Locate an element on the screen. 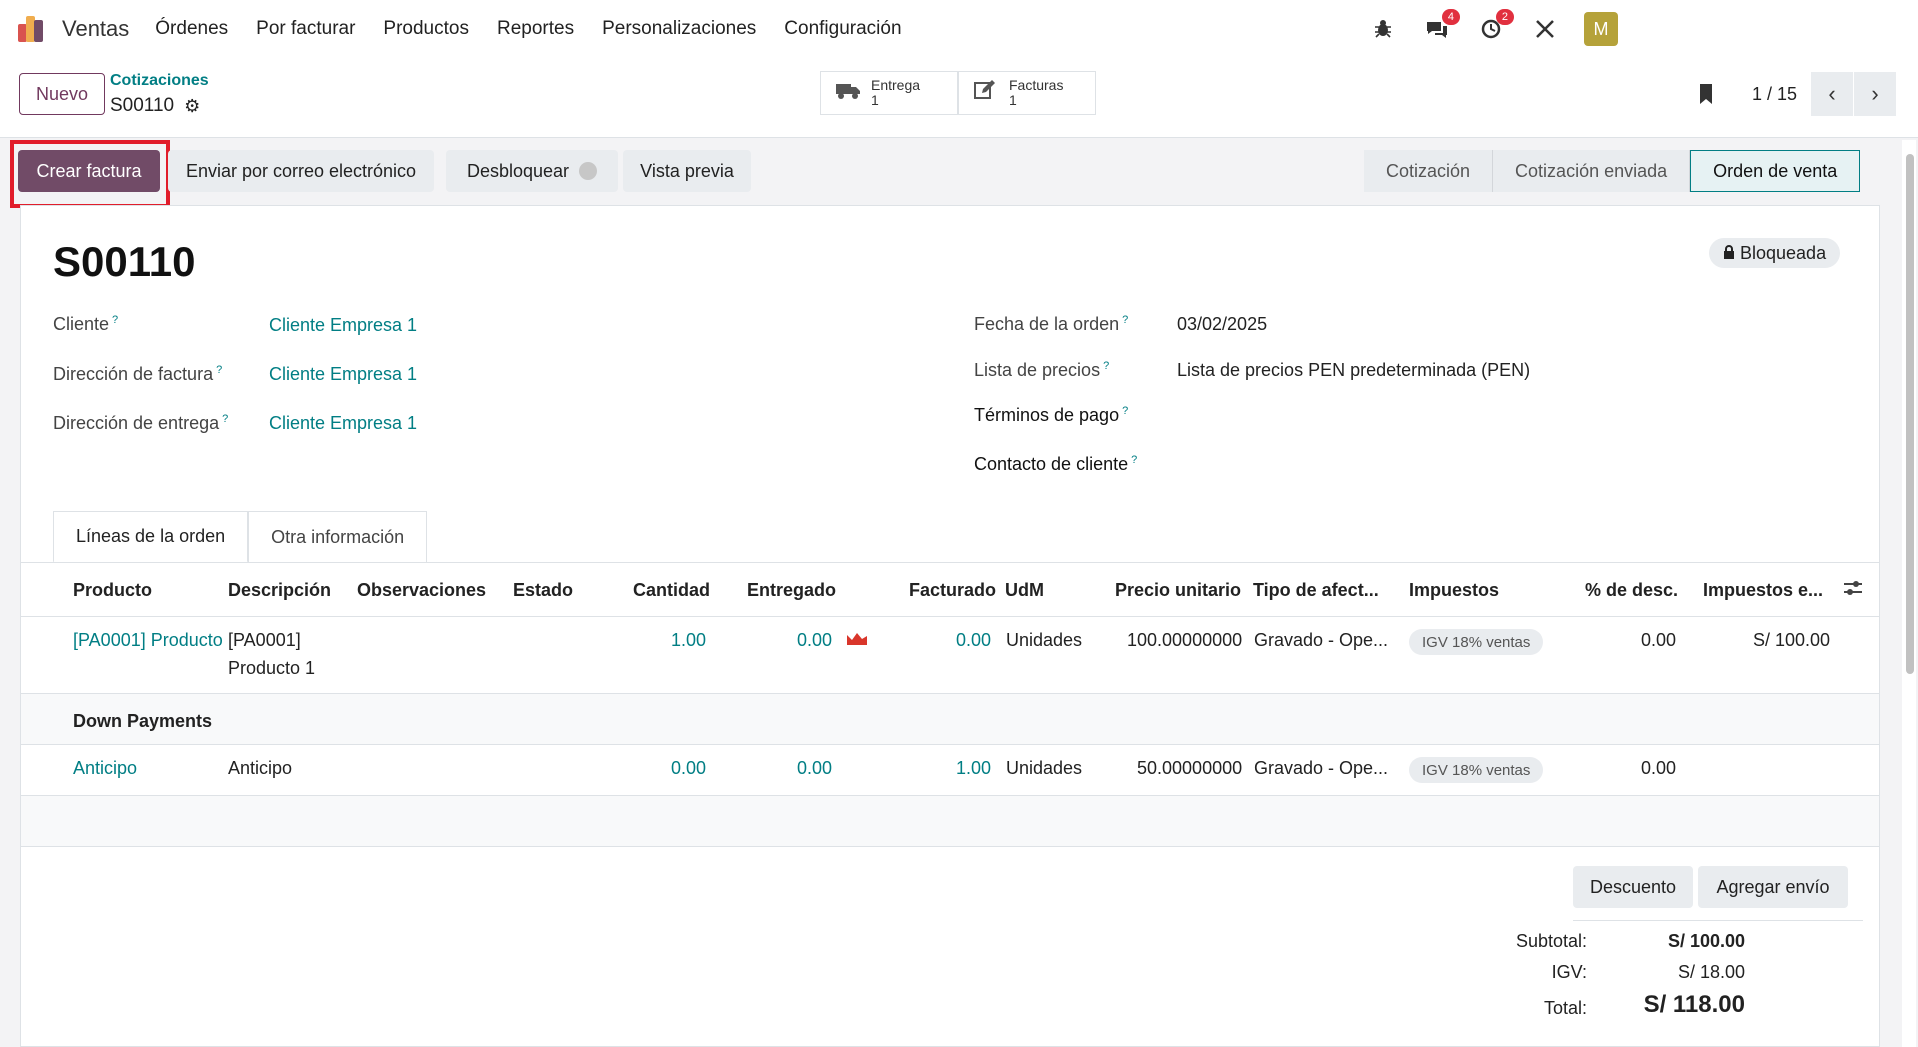  row-product: [PA0001] Producto 1 is located at coordinates (148, 640).